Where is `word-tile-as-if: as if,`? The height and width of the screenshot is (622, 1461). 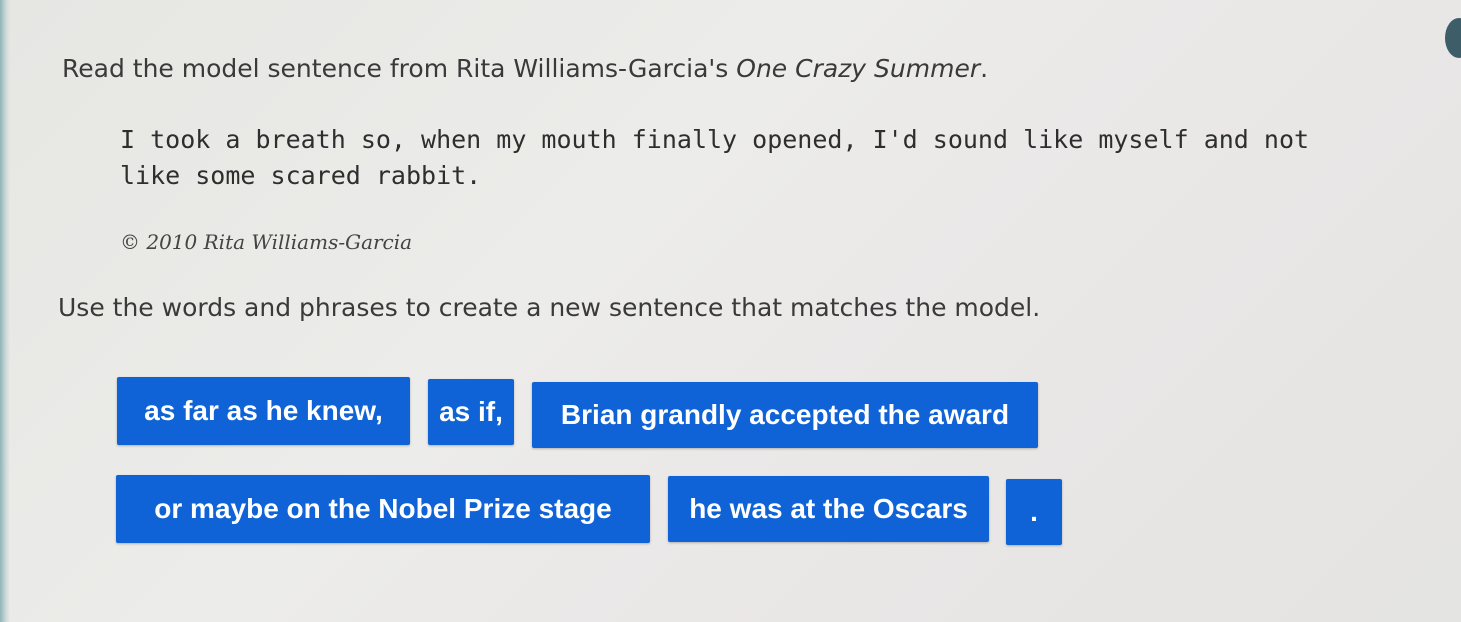 word-tile-as-if: as if, is located at coordinates (471, 412).